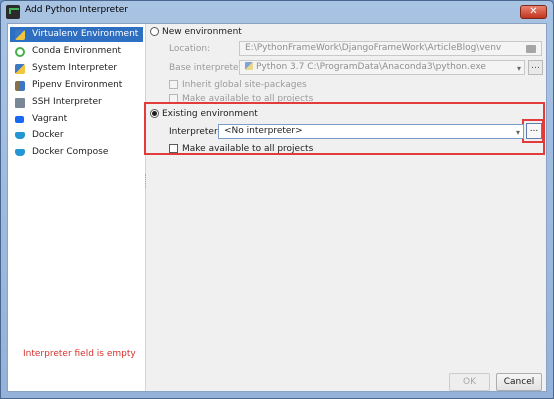  What do you see at coordinates (76, 135) in the screenshot?
I see `sidebar-item-docker: Docker` at bounding box center [76, 135].